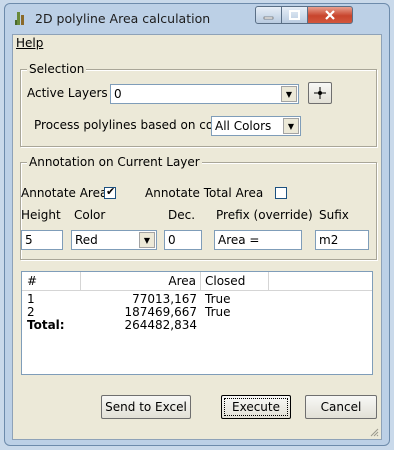  Describe the element at coordinates (164, 299) in the screenshot. I see `row-area: 77013,167` at that location.